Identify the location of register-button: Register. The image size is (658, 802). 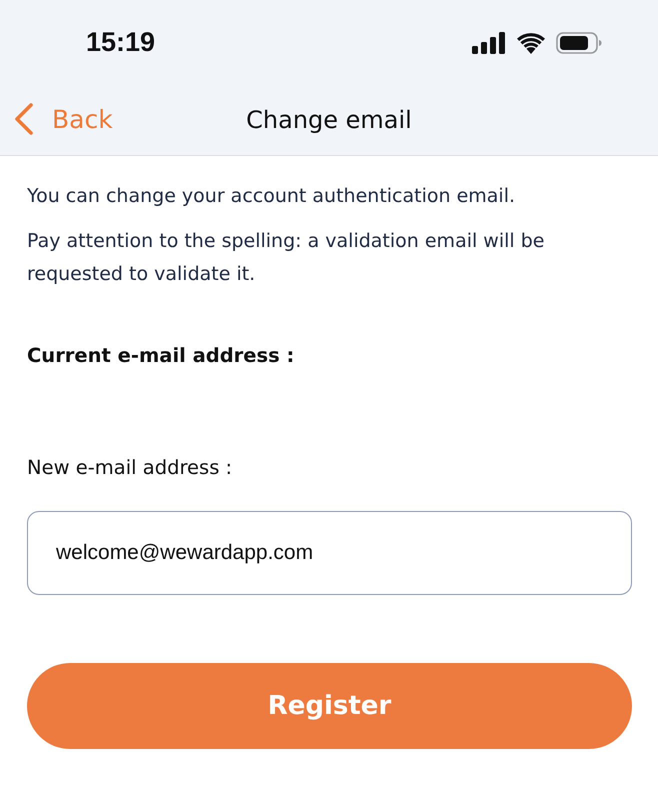
(329, 706).